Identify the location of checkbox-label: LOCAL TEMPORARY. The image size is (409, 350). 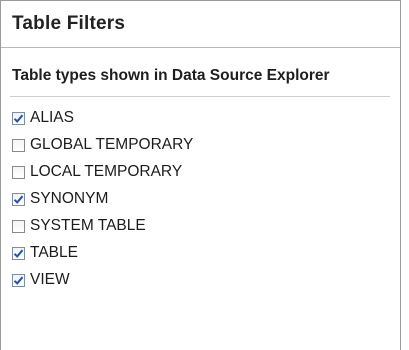
(106, 171).